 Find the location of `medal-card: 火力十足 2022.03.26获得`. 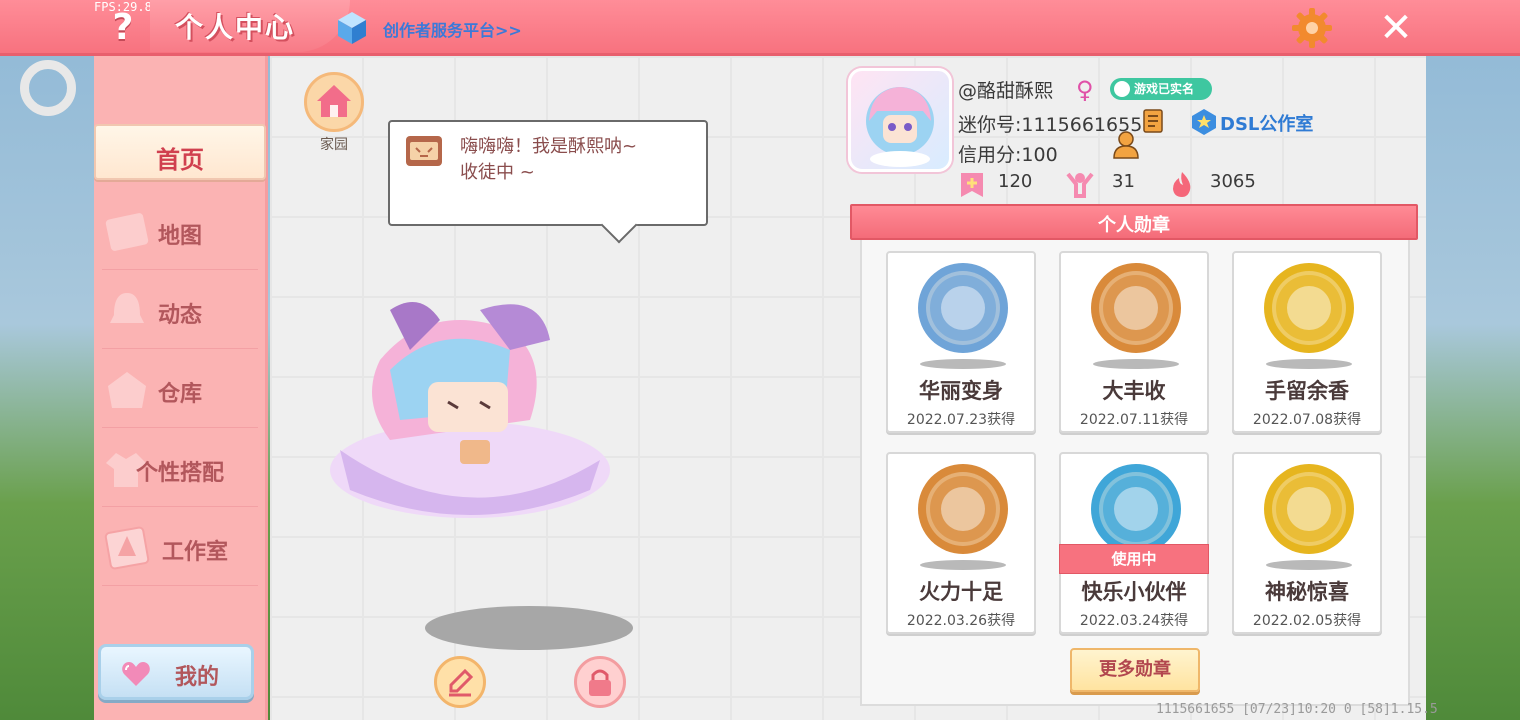

medal-card: 火力十足 2022.03.26获得 is located at coordinates (961, 543).